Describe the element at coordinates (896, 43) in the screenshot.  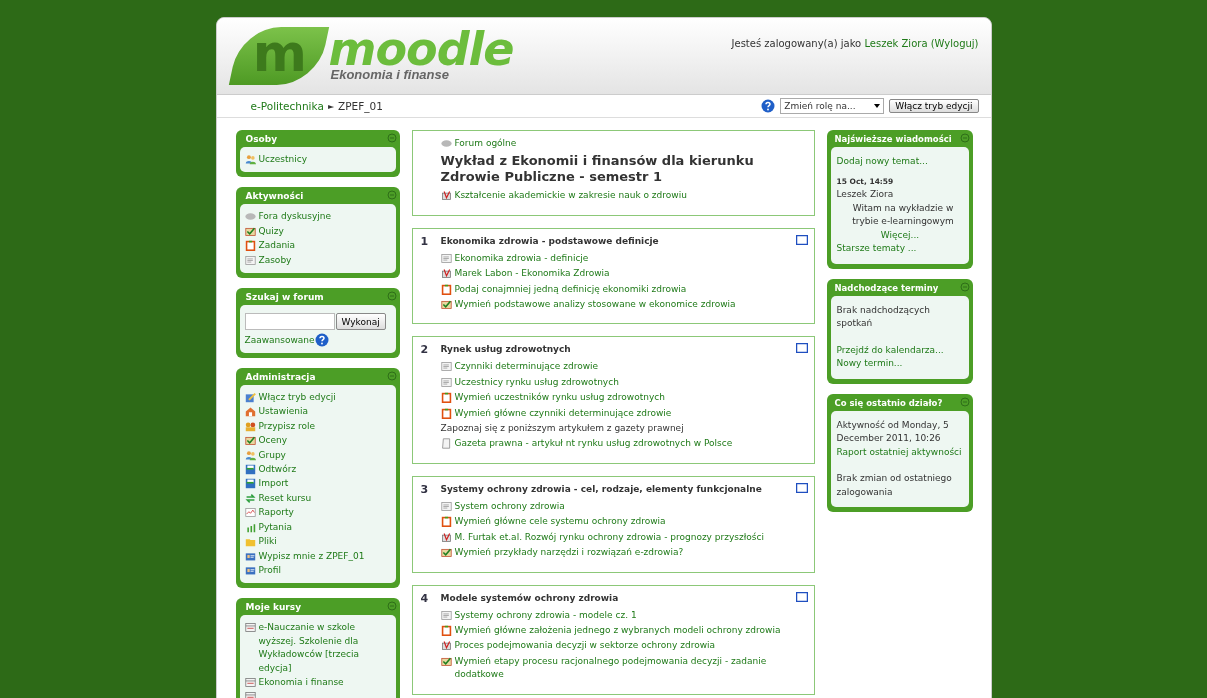
I see `user-link: Leszek Ziora` at that location.